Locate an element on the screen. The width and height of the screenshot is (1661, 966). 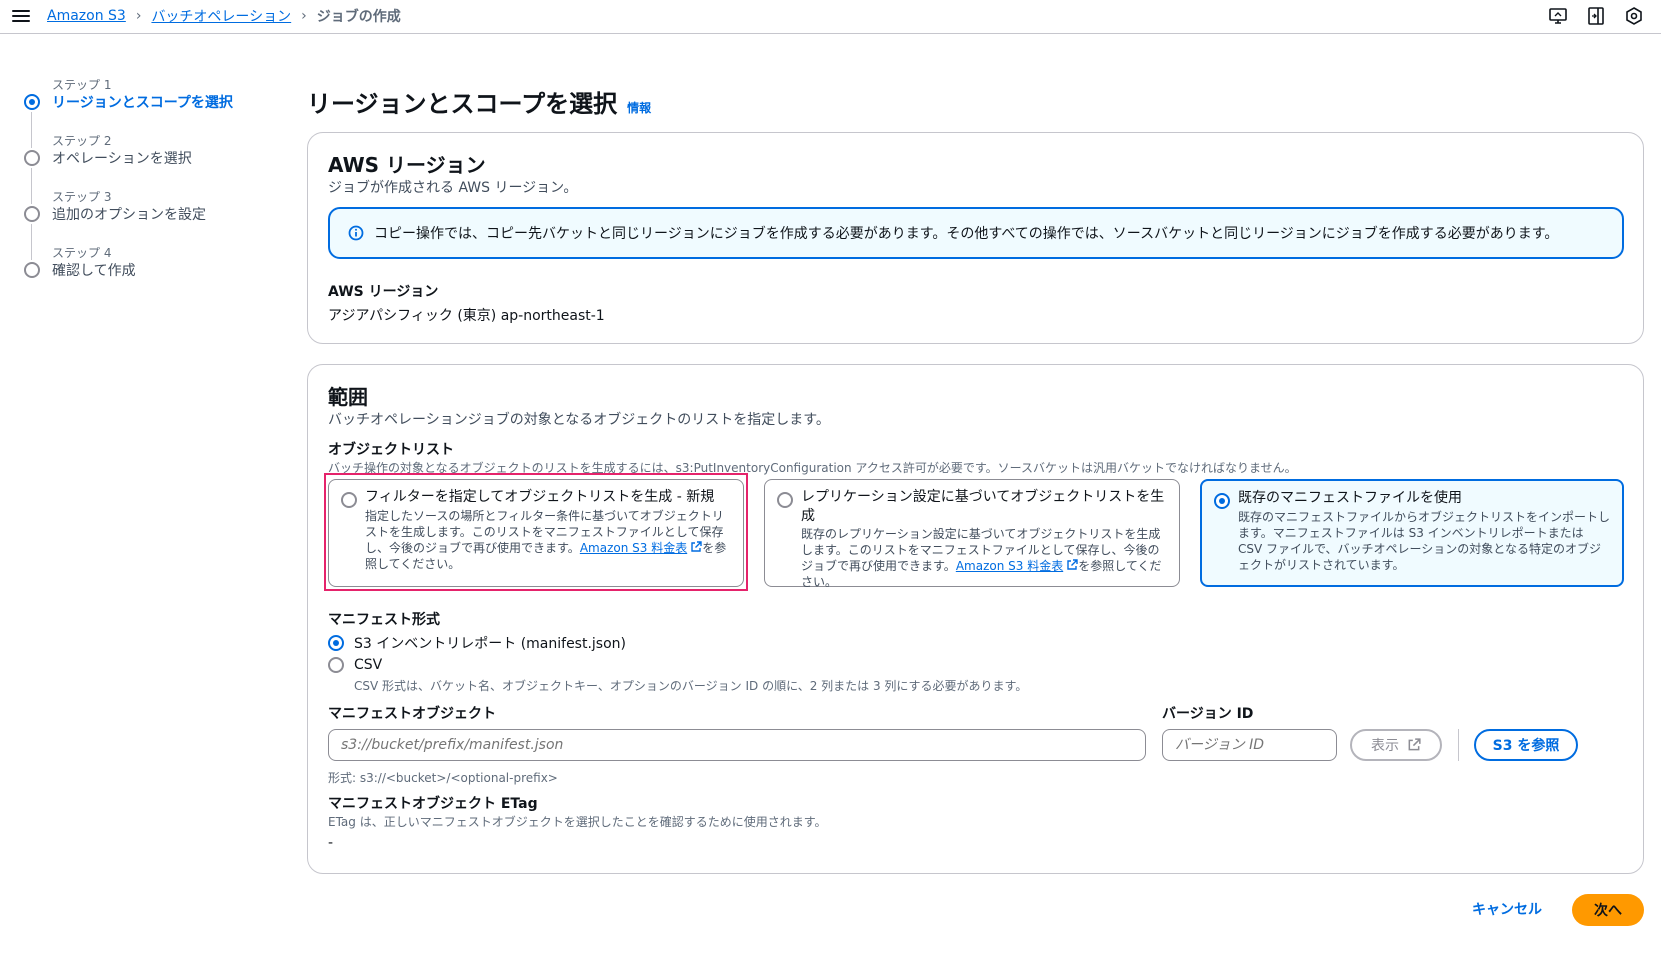
format-option-csv: CSV is located at coordinates (355, 665).